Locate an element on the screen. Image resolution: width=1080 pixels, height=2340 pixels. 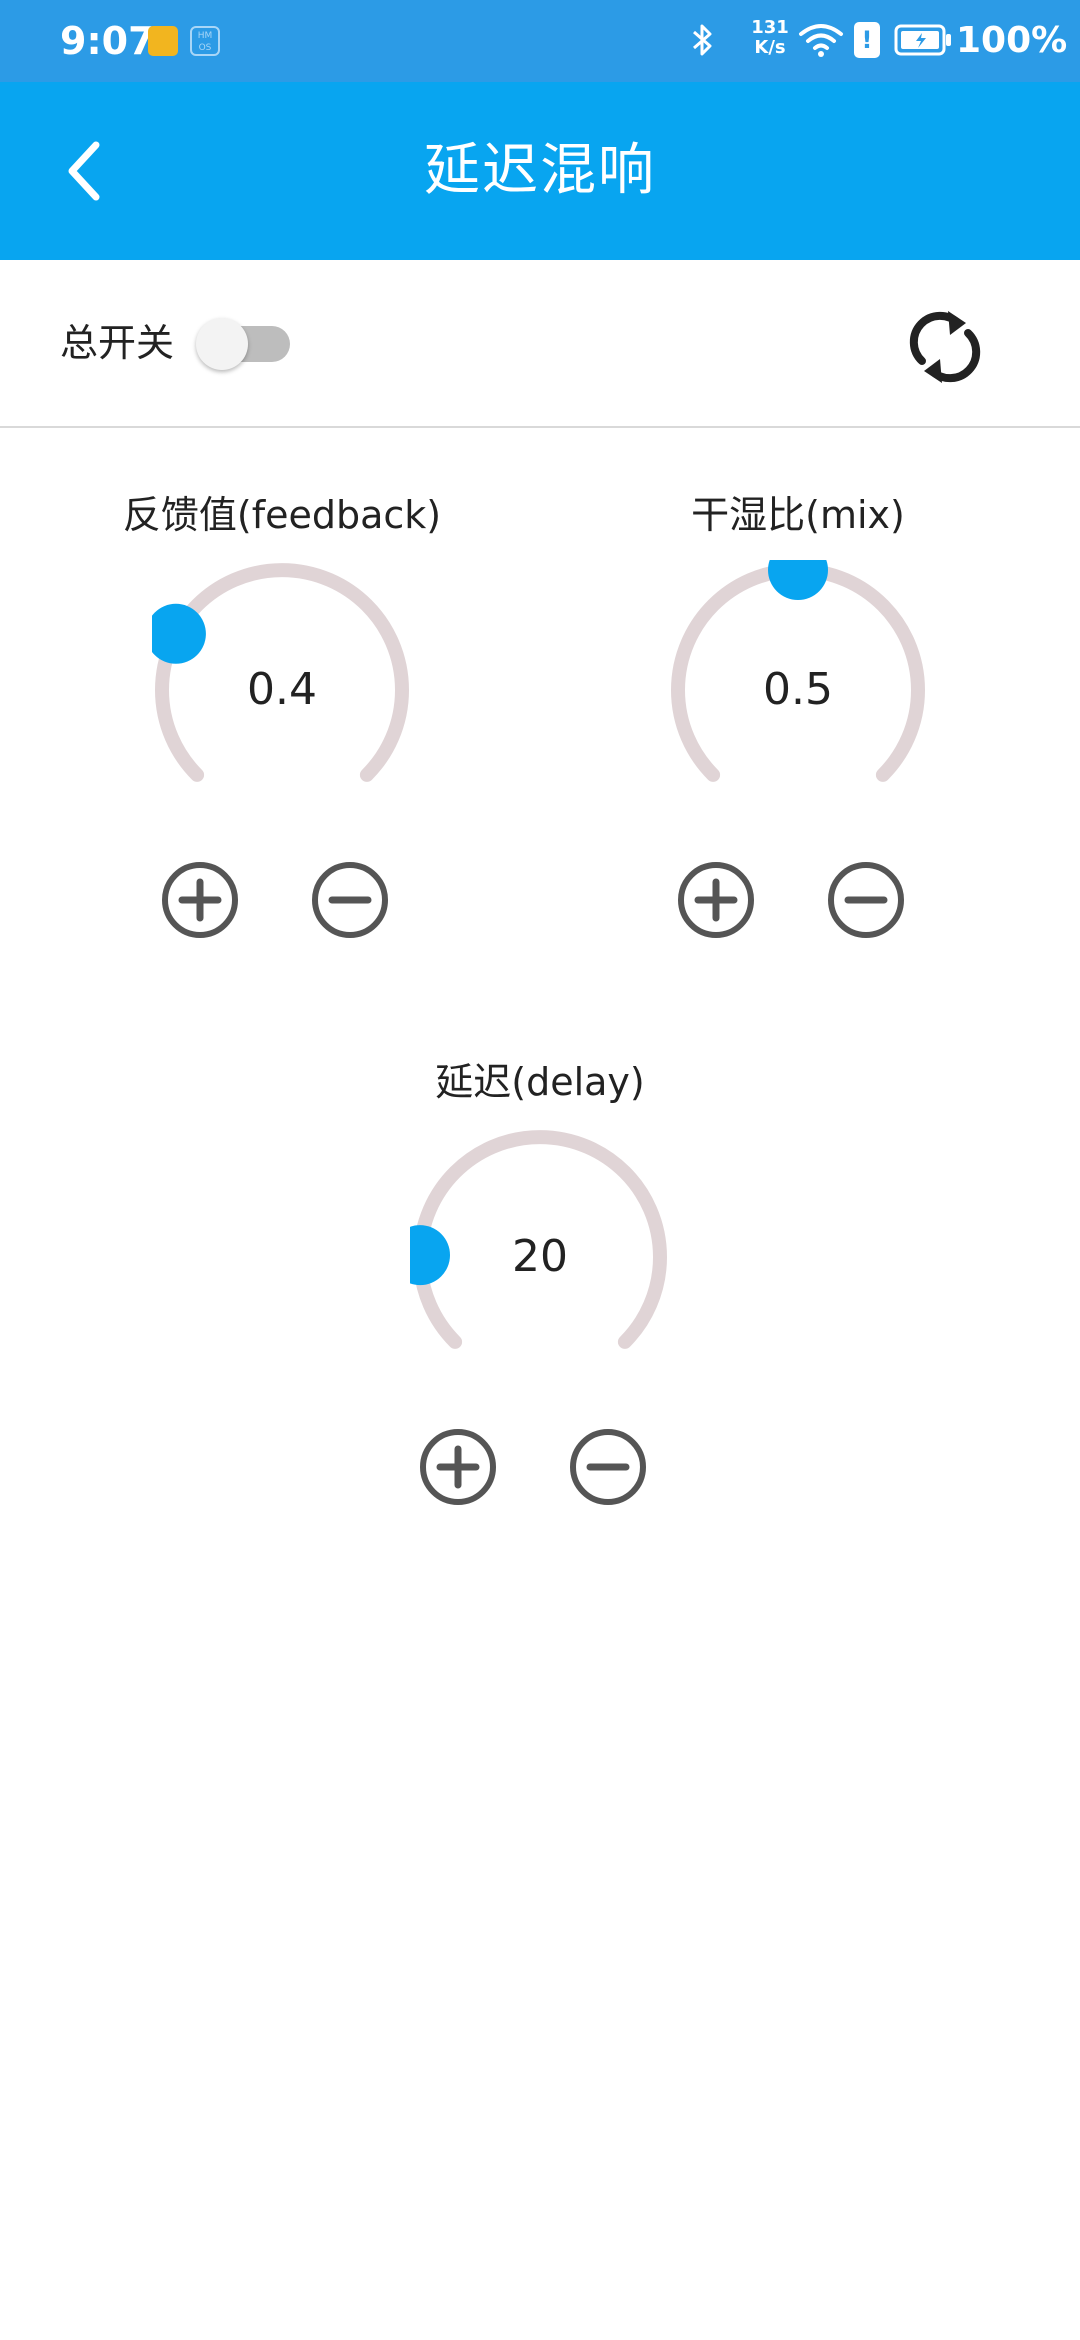
master-switch-label: 总开关 is located at coordinates (117, 343).